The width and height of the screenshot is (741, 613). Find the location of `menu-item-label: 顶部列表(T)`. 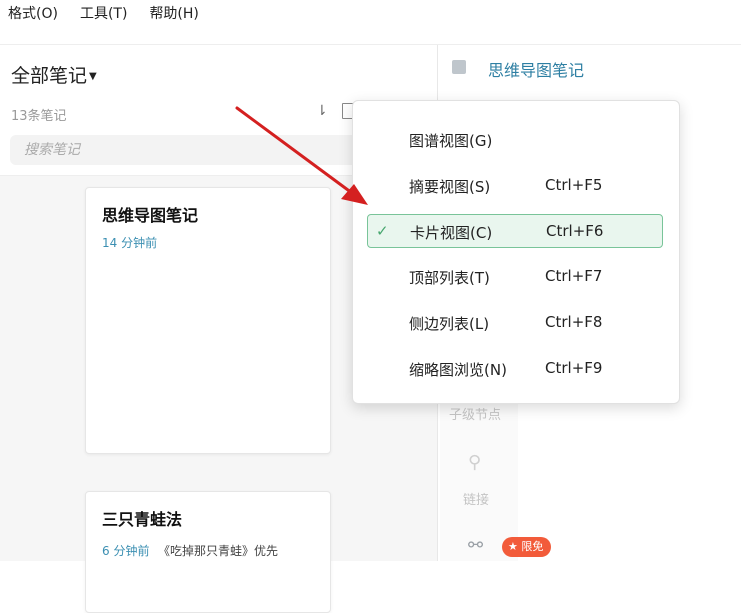

menu-item-label: 顶部列表(T) is located at coordinates (449, 278).